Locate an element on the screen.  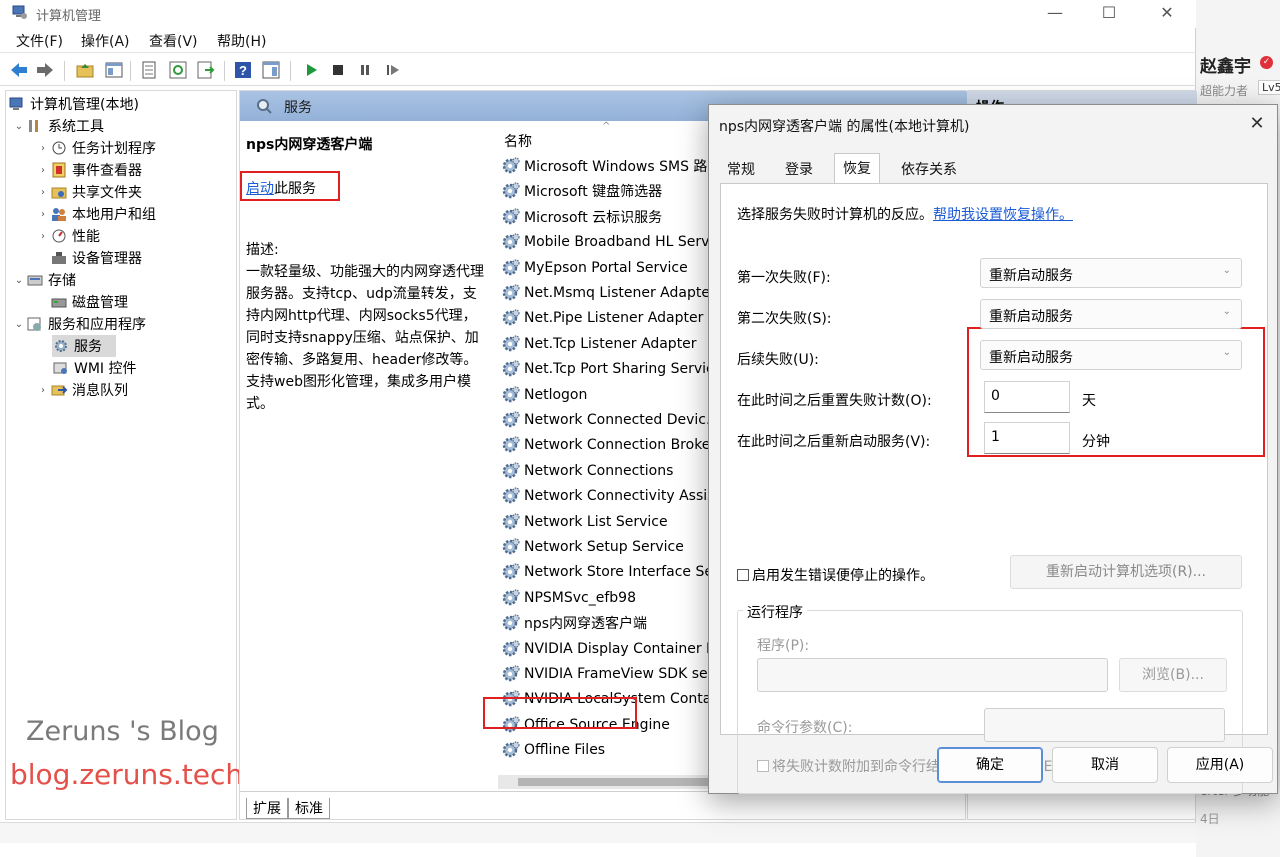
selected-service-title: nps内网穿透客户端 is located at coordinates (309, 145).